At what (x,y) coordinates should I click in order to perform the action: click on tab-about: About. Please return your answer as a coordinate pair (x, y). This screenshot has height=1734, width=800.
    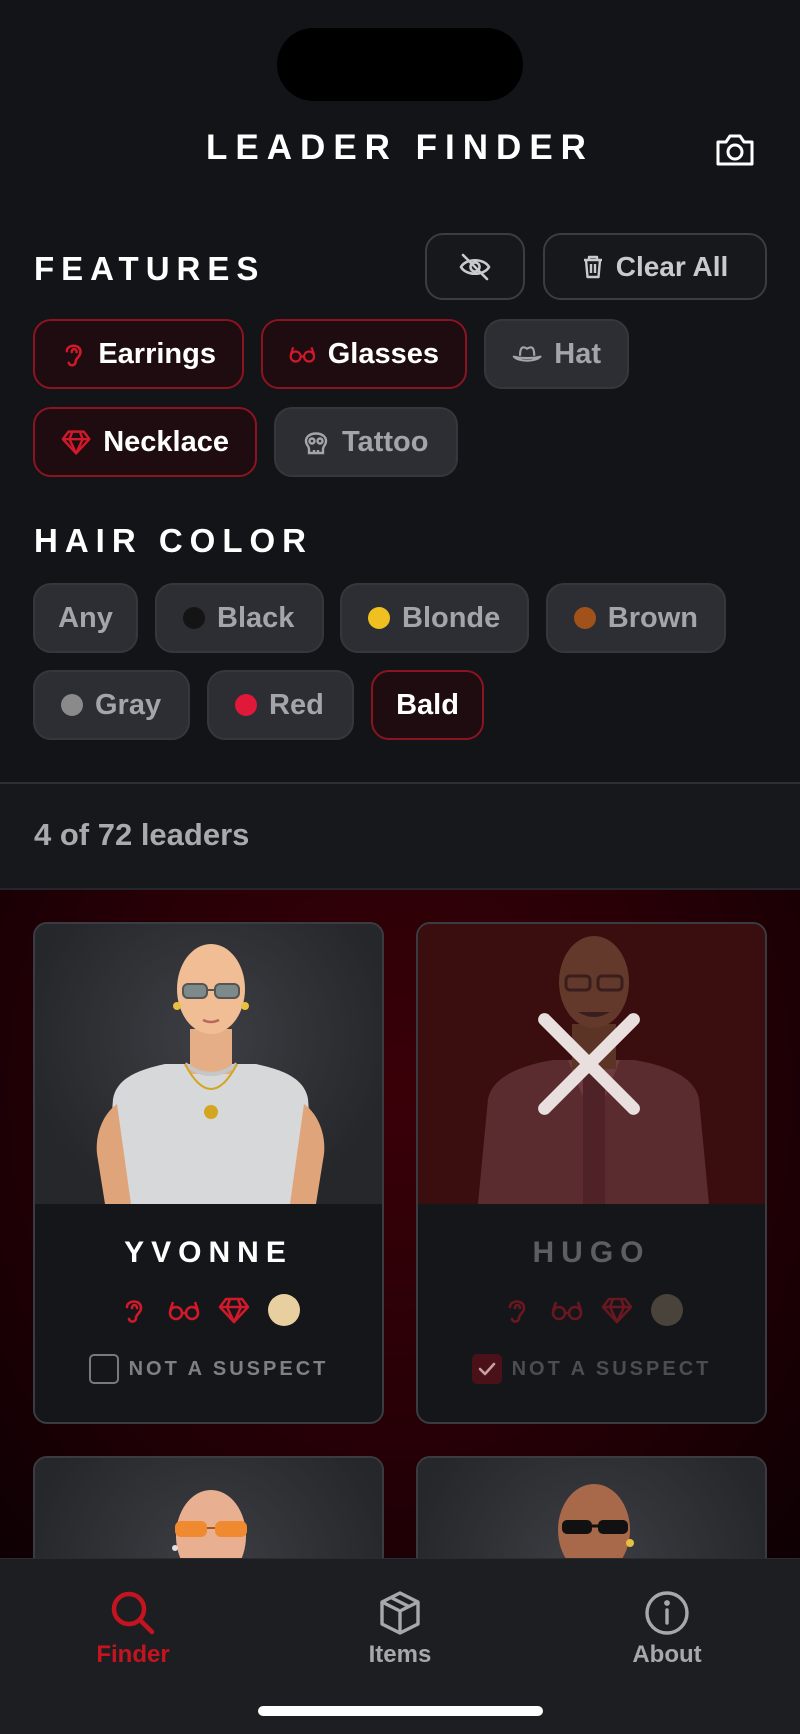
    Looking at the image, I should click on (667, 1629).